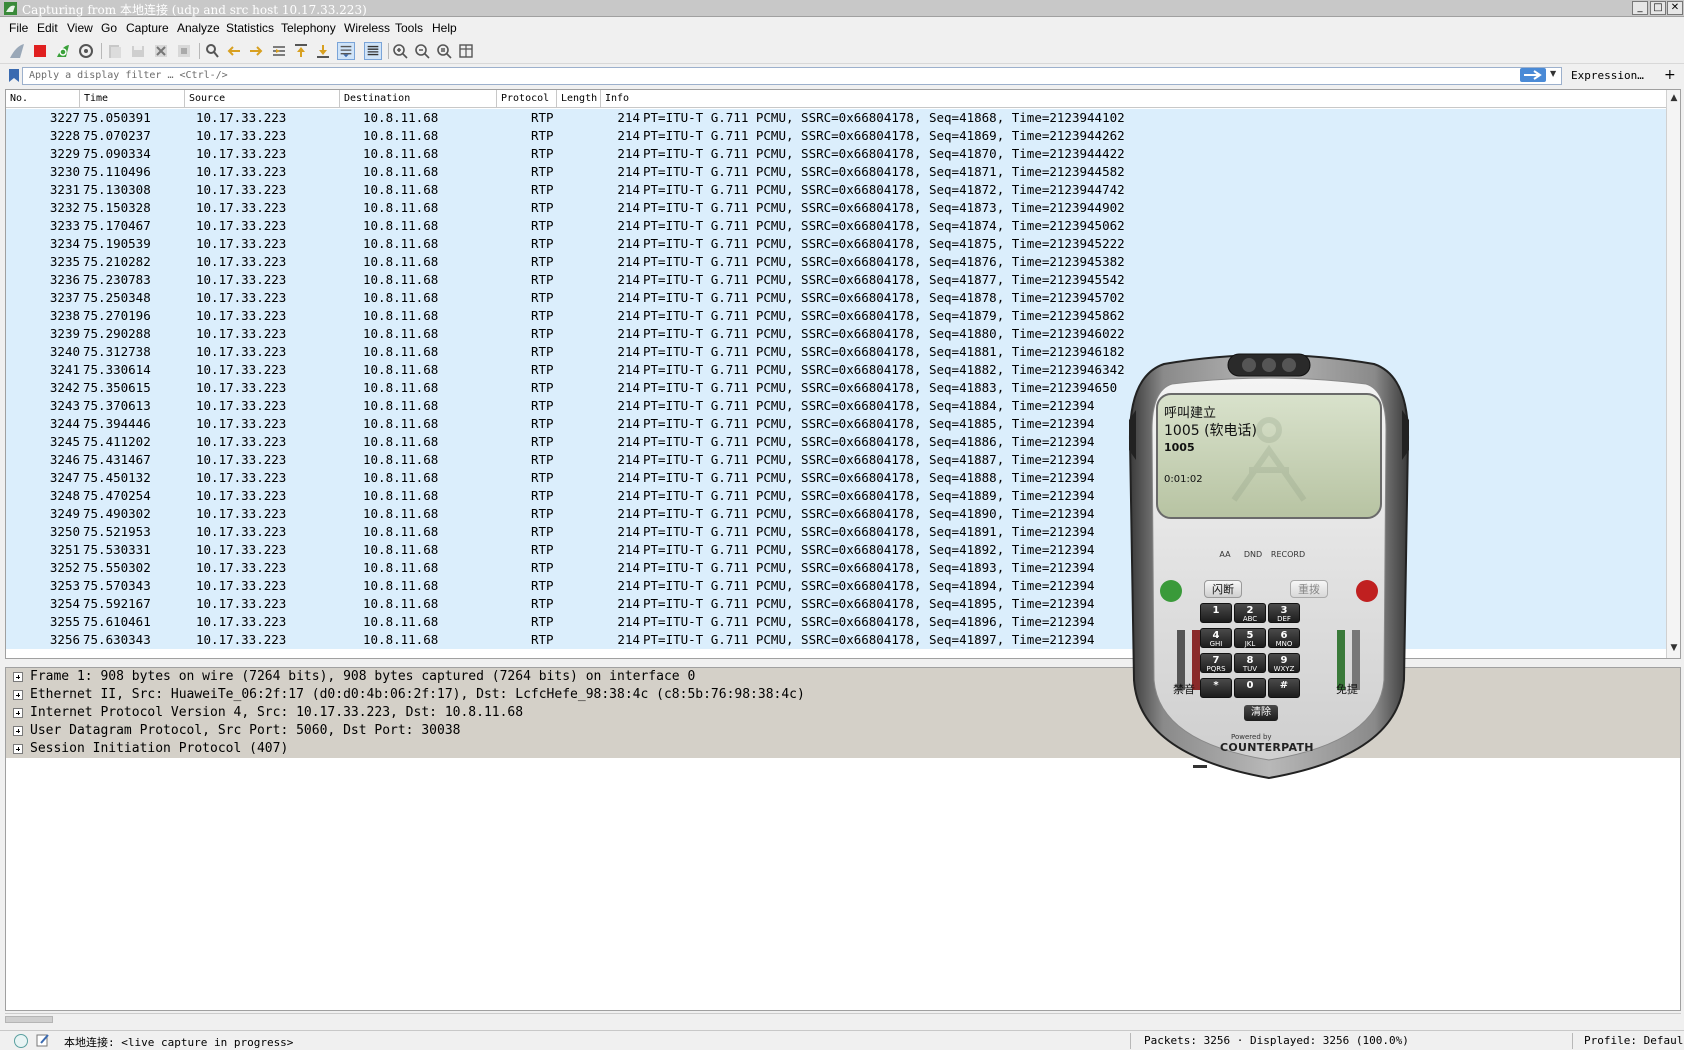  What do you see at coordinates (308, 28) in the screenshot?
I see `menu-telephony: Telephony` at bounding box center [308, 28].